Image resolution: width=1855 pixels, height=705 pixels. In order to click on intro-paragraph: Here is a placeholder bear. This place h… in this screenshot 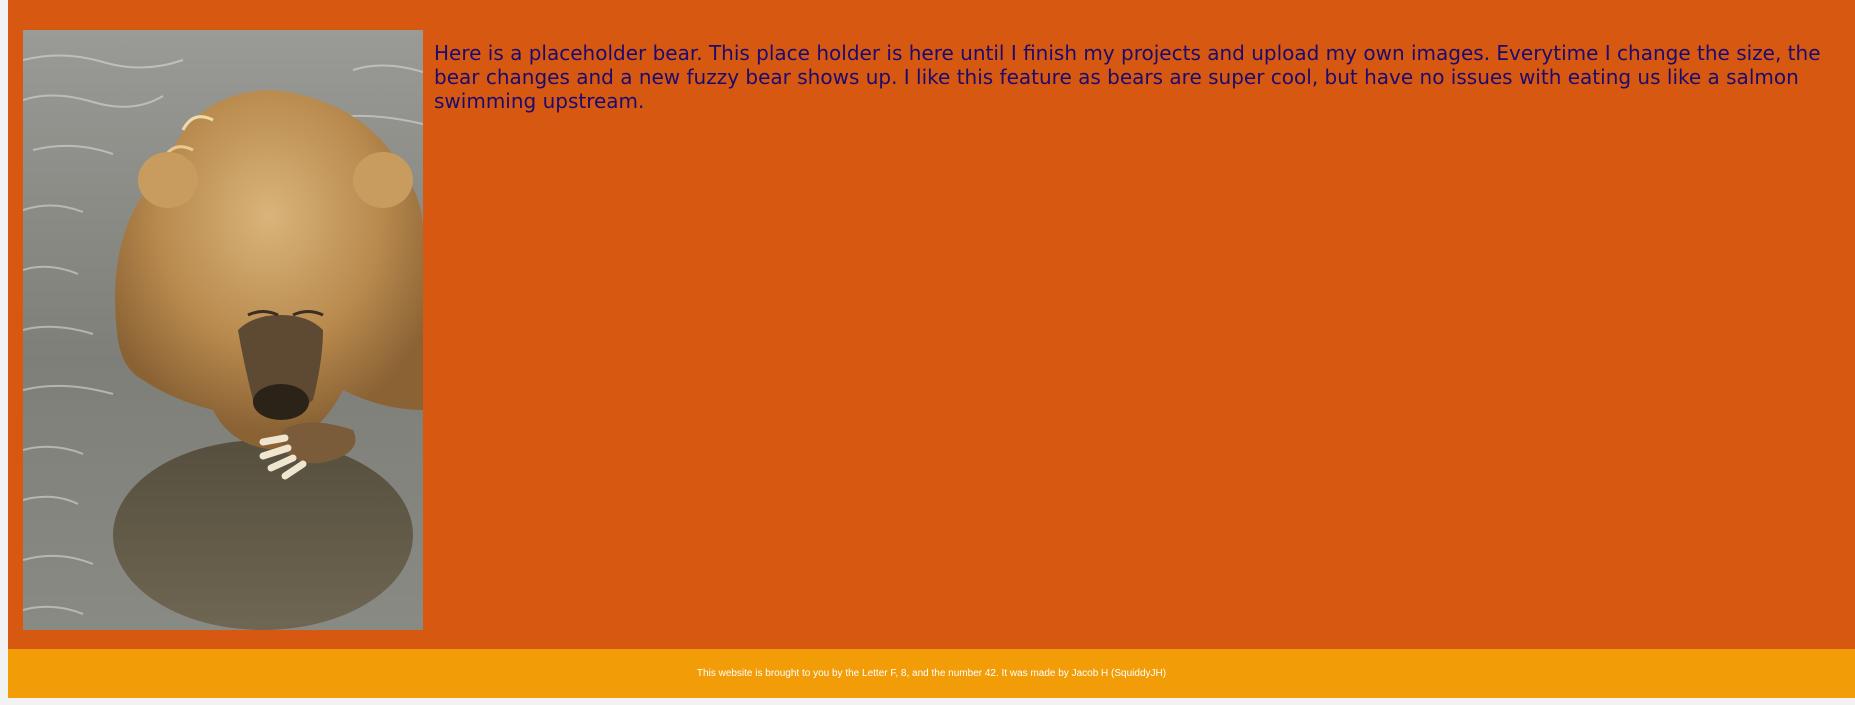, I will do `click(1127, 77)`.